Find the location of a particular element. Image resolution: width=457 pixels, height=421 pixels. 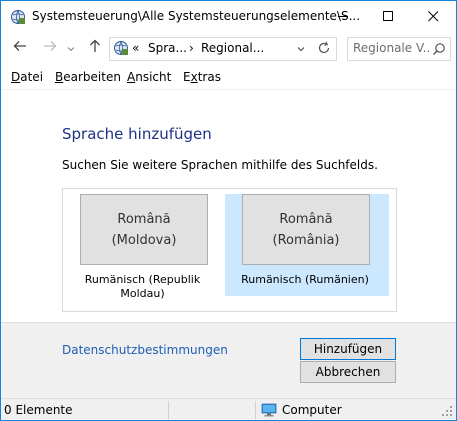

menu-item-ansicht: Ansicht is located at coordinates (149, 77).